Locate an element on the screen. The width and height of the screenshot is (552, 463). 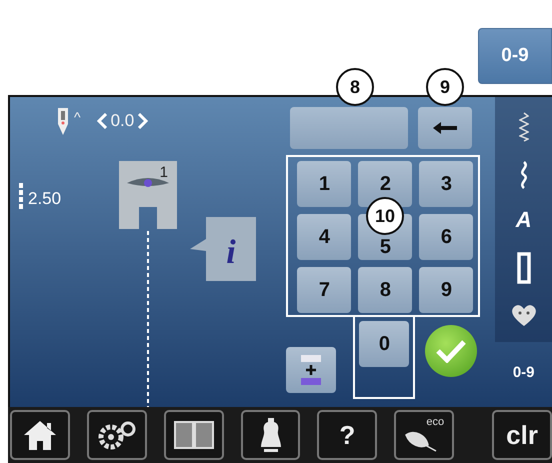
zigzag-stitch-icon is located at coordinates (523, 127).